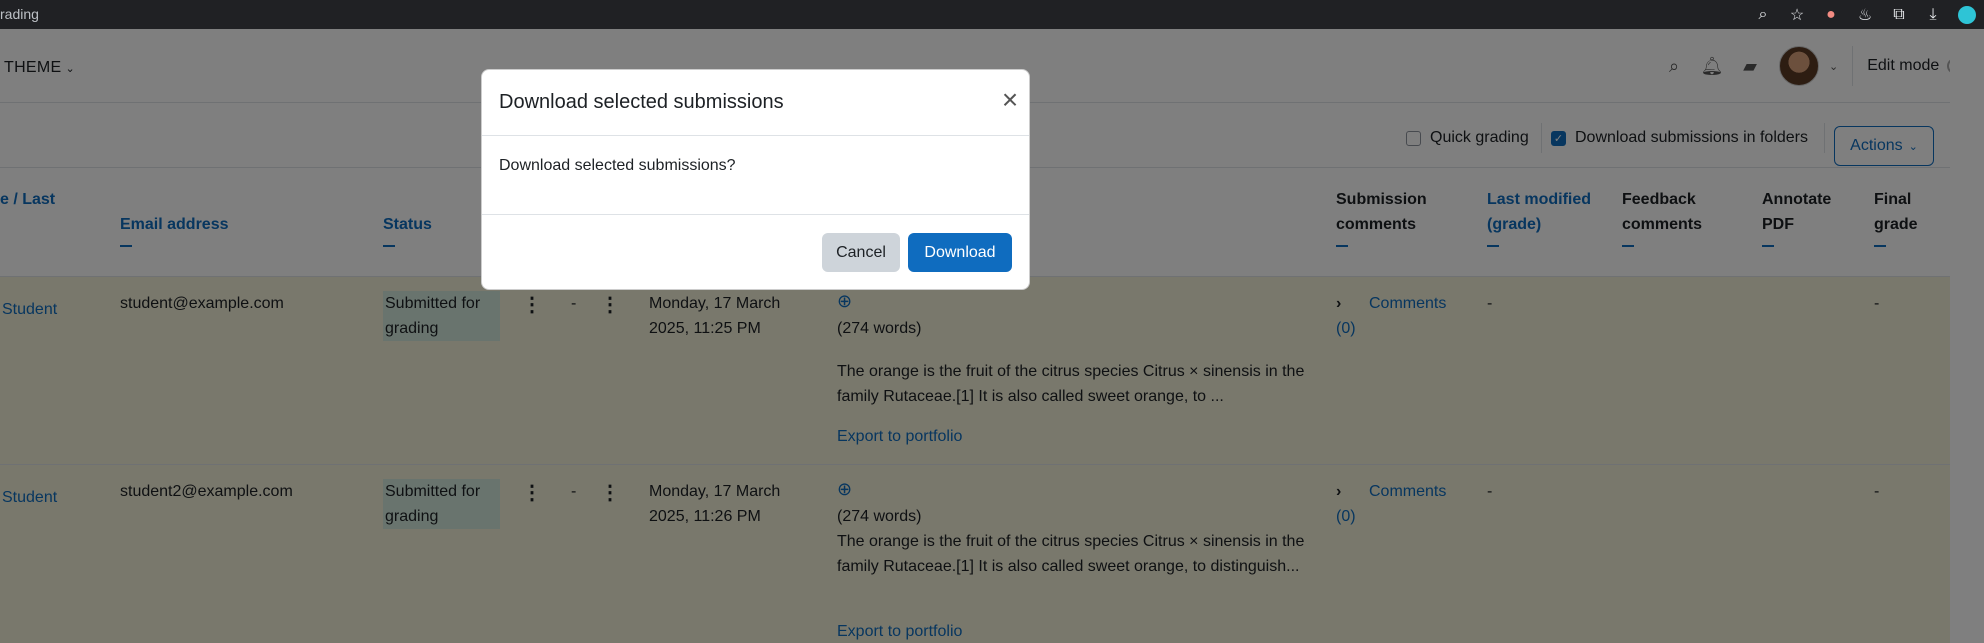 The height and width of the screenshot is (643, 1984). I want to click on modal-header: Download selected submissions ×, so click(755, 103).